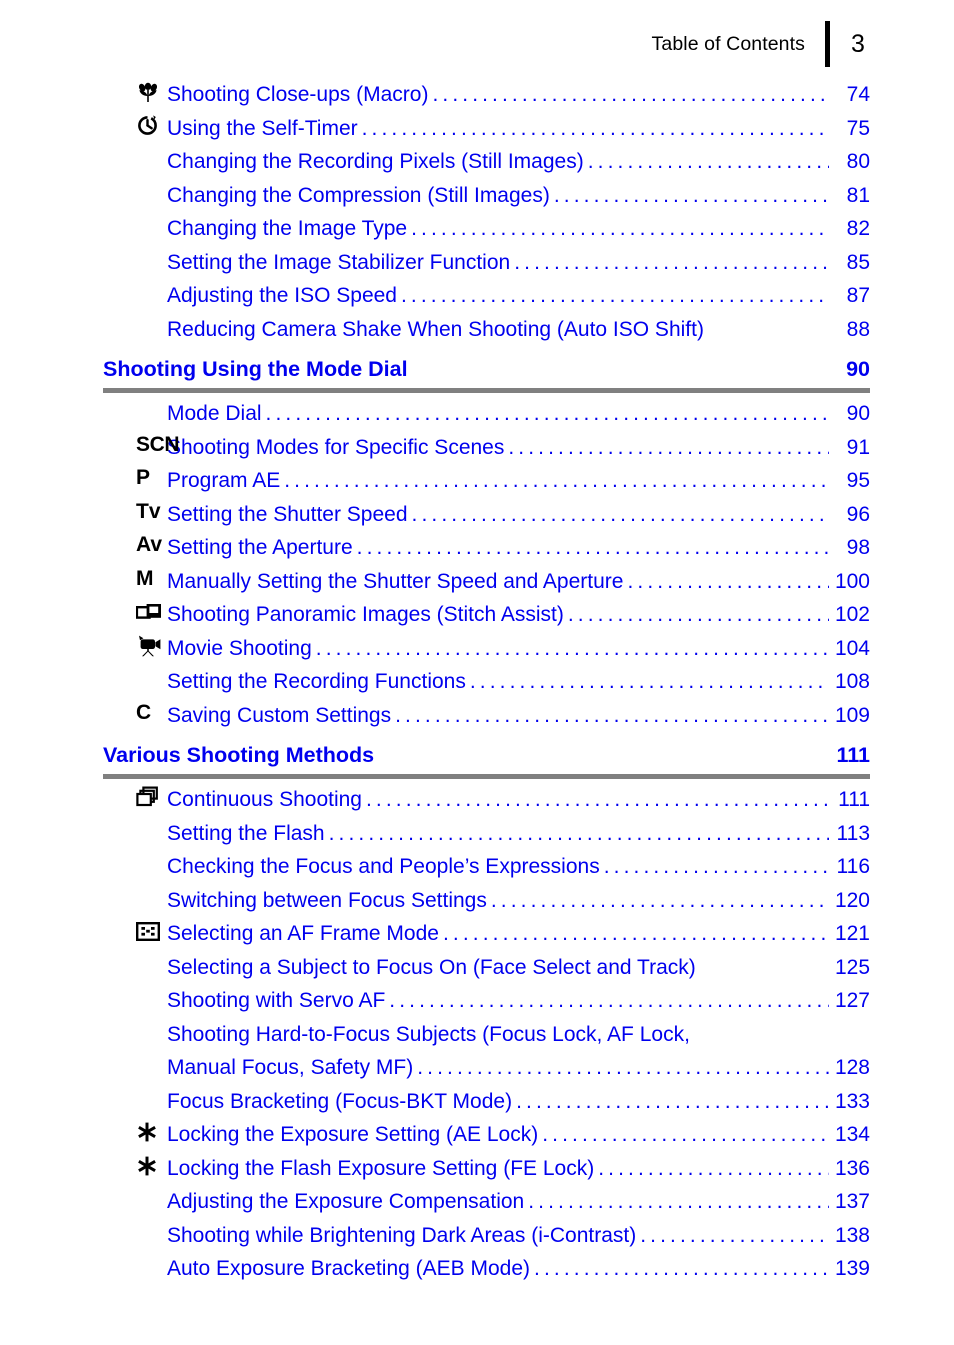 This screenshot has height=1345, width=954. I want to click on toc-entry: Adjusting the Exposure Compensation 137, so click(477, 1202).